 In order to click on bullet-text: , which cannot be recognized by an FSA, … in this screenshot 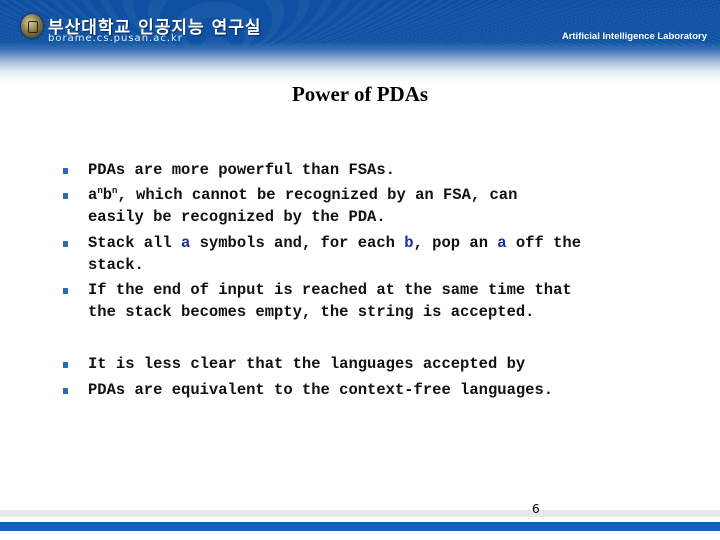, I will do `click(317, 195)`.